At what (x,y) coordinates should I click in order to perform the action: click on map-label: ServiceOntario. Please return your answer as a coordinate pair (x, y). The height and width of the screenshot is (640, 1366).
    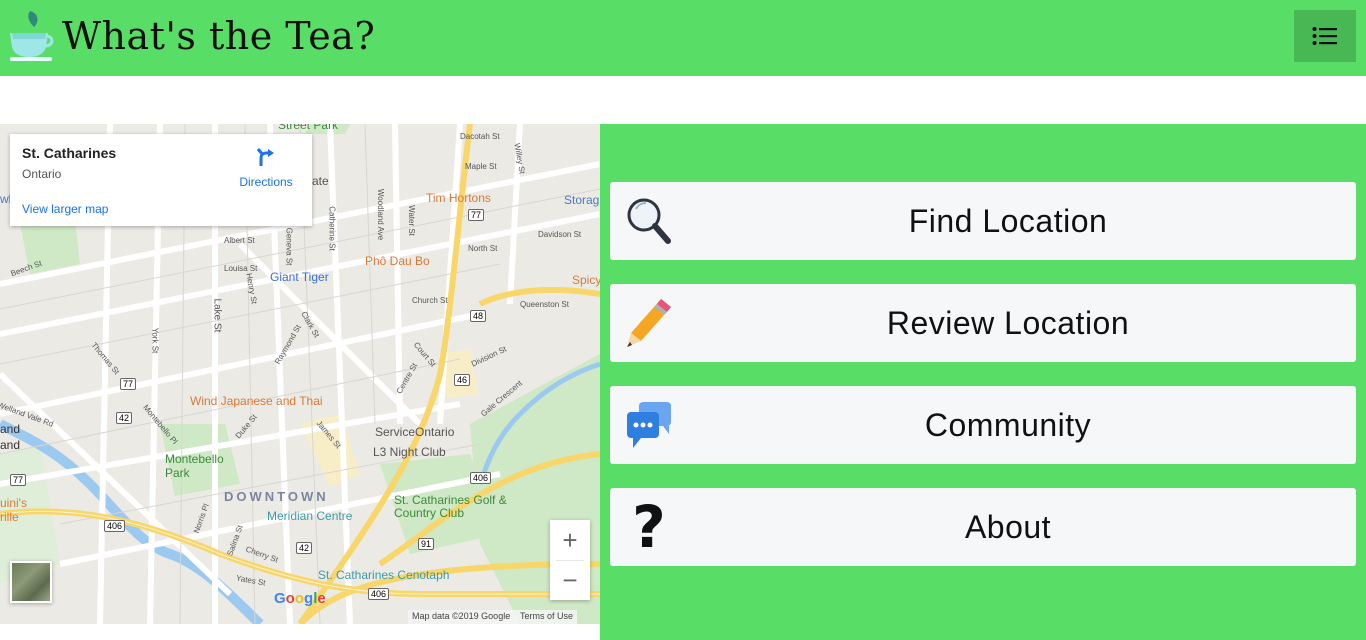
    Looking at the image, I should click on (415, 432).